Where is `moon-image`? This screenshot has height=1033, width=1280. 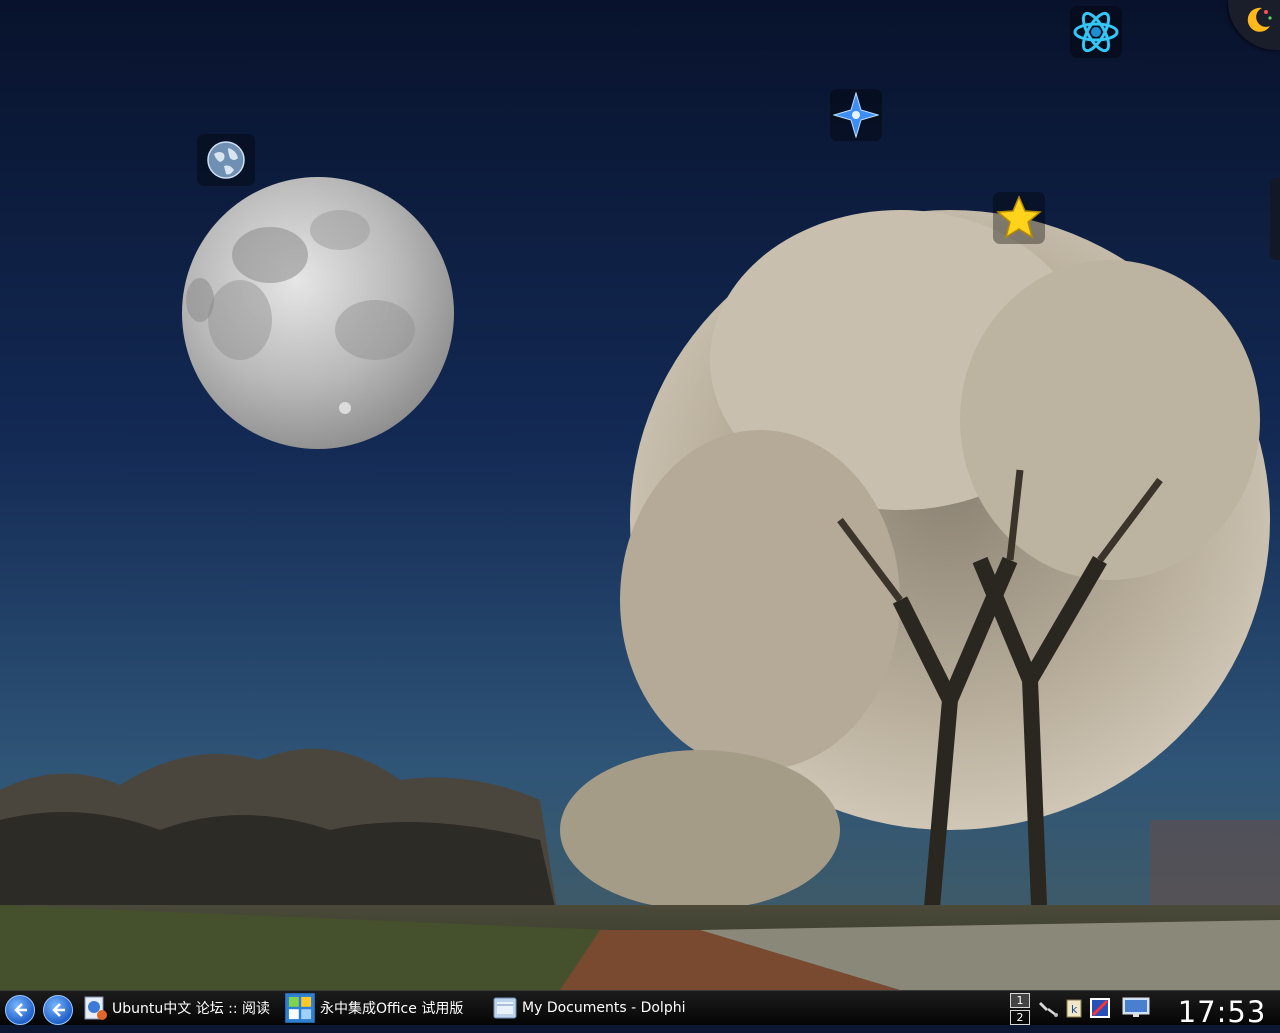
moon-image is located at coordinates (318, 313).